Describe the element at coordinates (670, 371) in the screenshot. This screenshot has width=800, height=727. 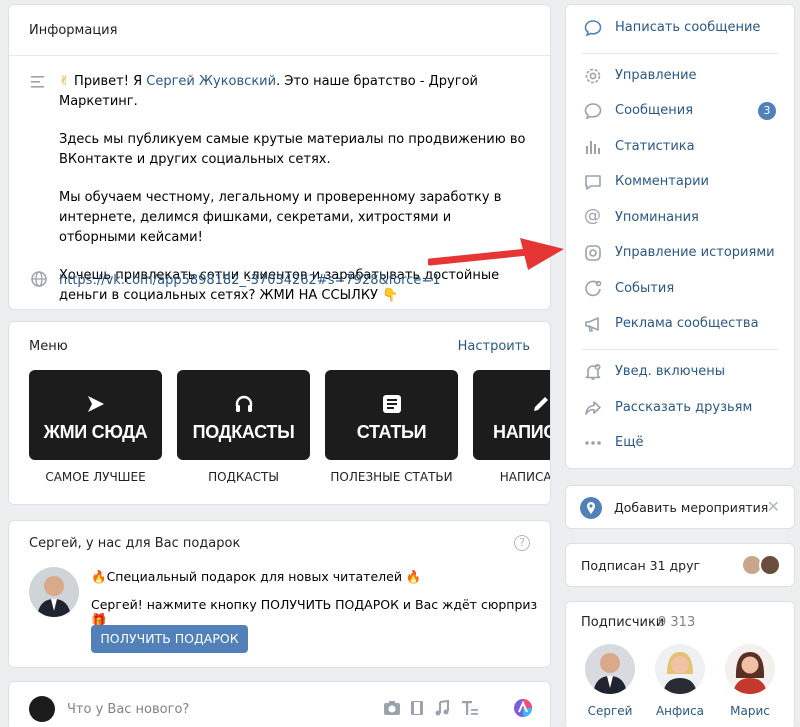
I see `action-label: Увед. включены` at that location.